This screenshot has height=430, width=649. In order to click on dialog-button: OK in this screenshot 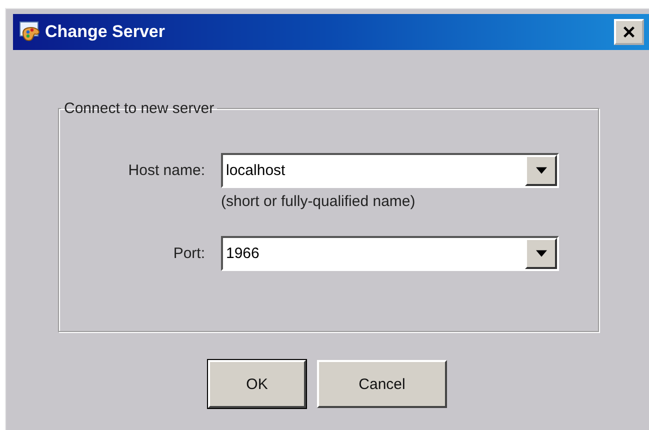, I will do `click(257, 384)`.